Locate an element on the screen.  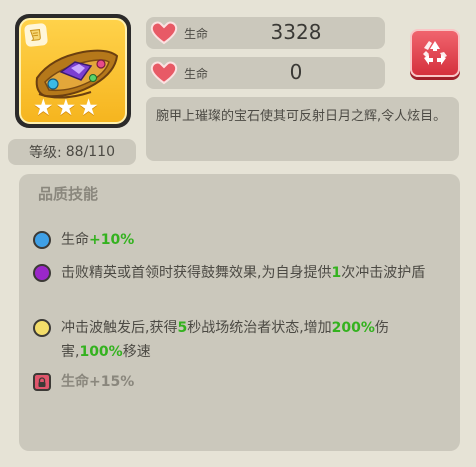
skill-item: 冲击波触发后,获得5秒战场统治者状态,增加200%伤害,100%移速 is located at coordinates (240, 340).